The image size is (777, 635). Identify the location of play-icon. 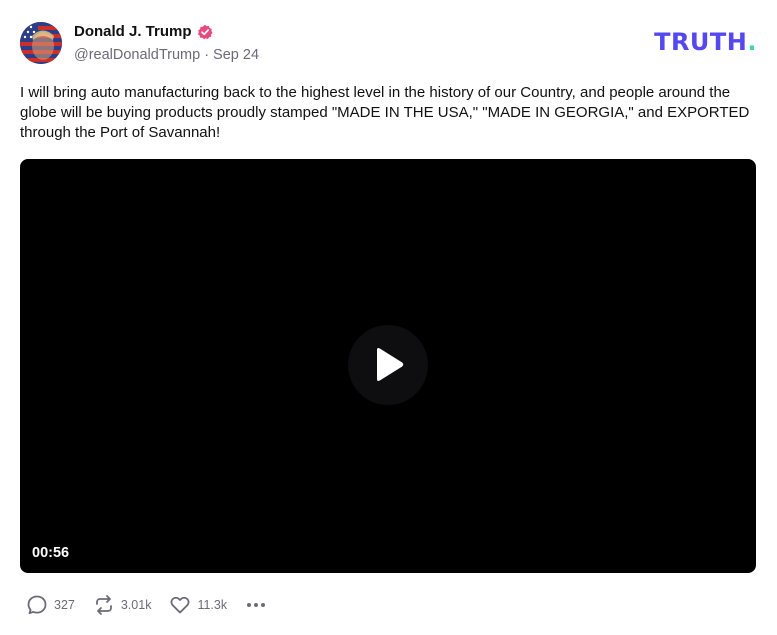
(390, 364).